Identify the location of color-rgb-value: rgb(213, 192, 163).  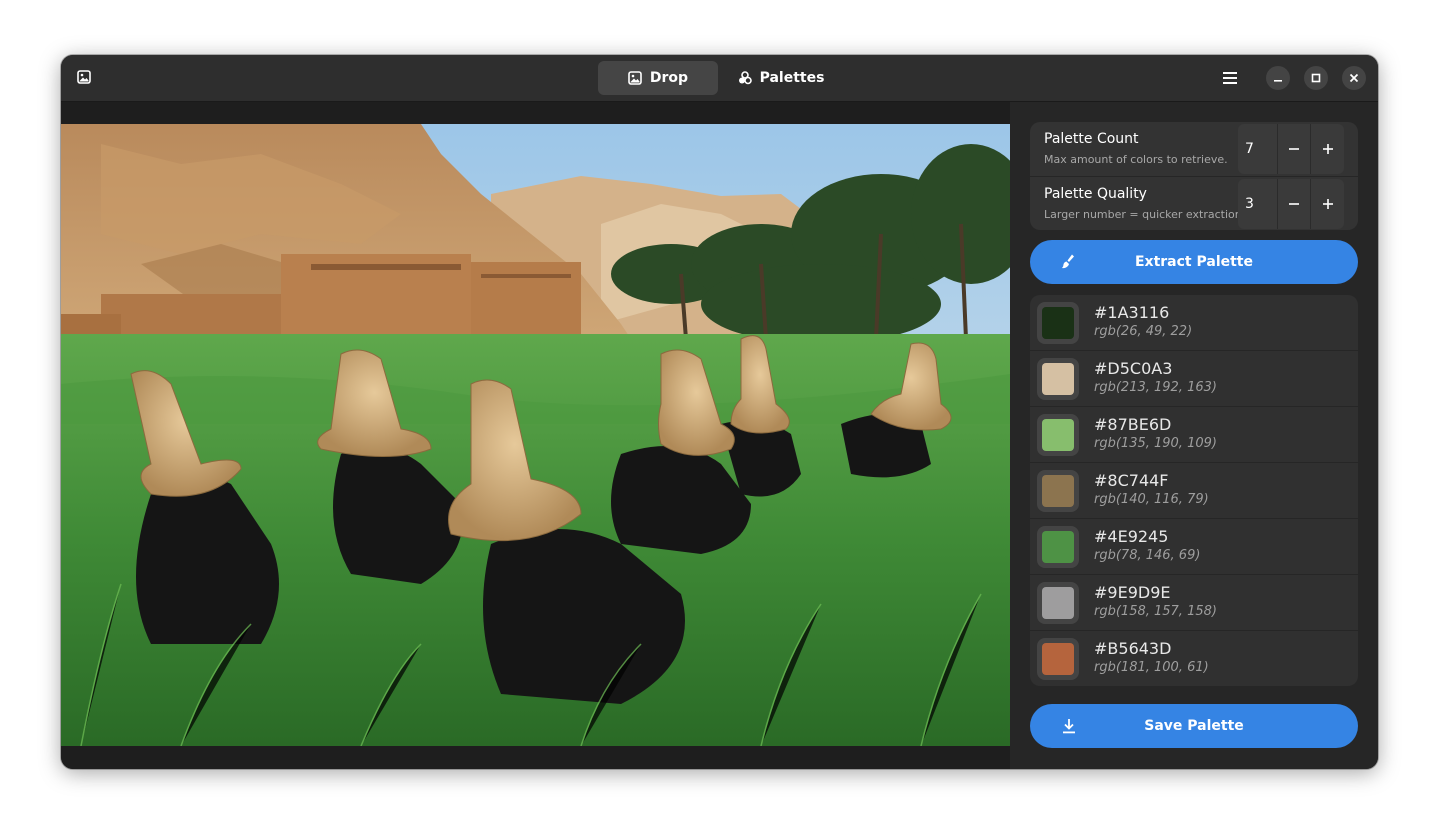
(1155, 387).